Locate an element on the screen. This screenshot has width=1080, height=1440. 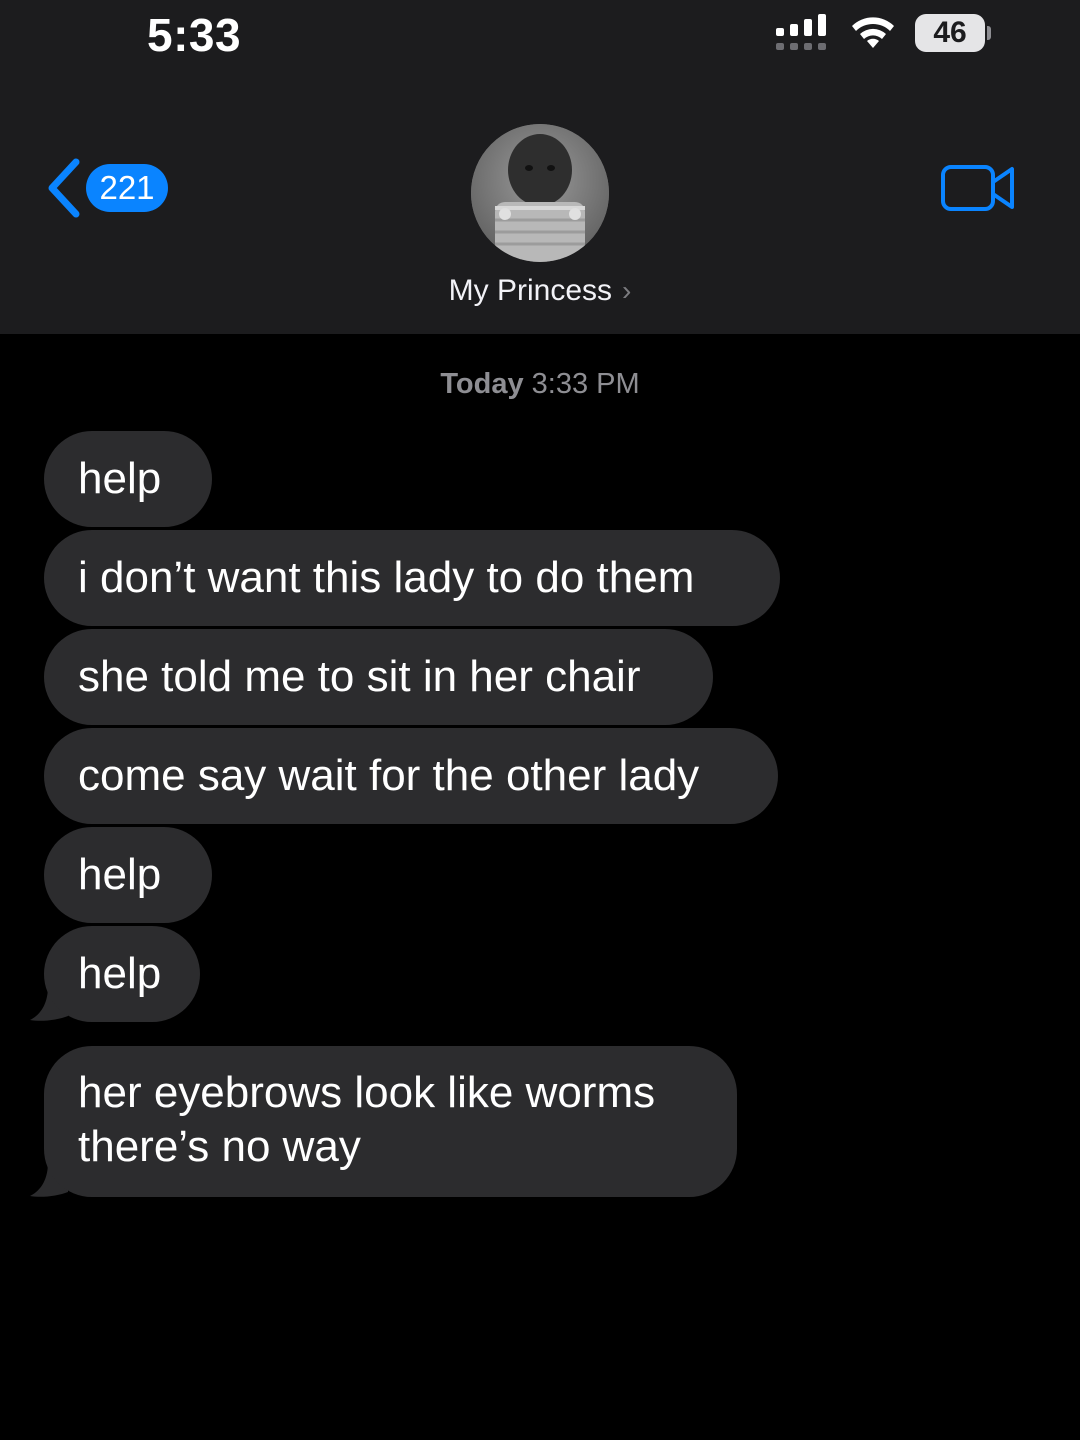
message-text-line: there’s no way is located at coordinates (219, 1146).